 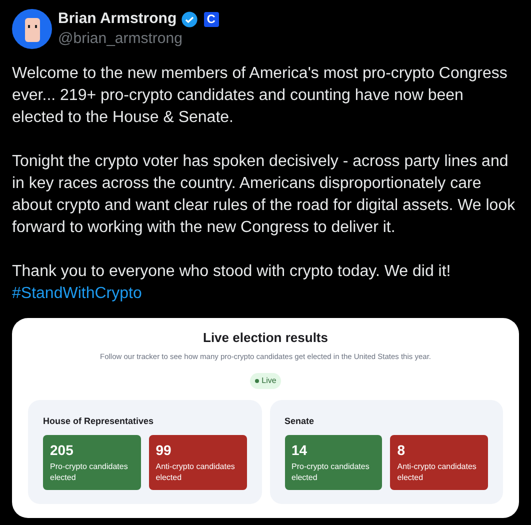 I want to click on result-count: 14, so click(x=300, y=450).